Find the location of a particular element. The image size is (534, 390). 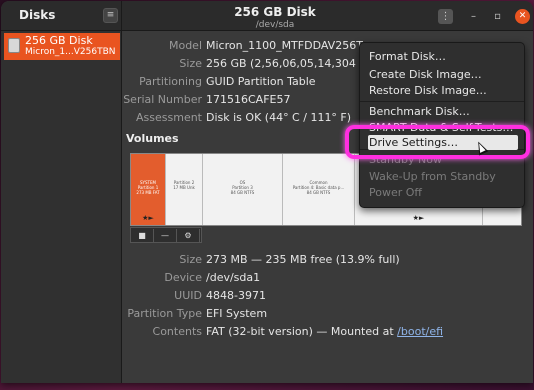

partitioning-label: Partitioning is located at coordinates (170, 81).